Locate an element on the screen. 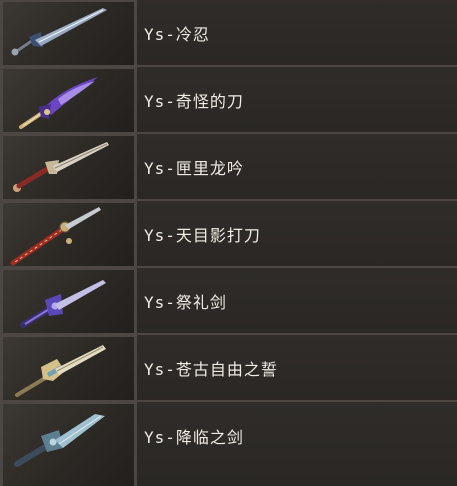  weapon-name-cell: Ys-冷忍 is located at coordinates (297, 32).